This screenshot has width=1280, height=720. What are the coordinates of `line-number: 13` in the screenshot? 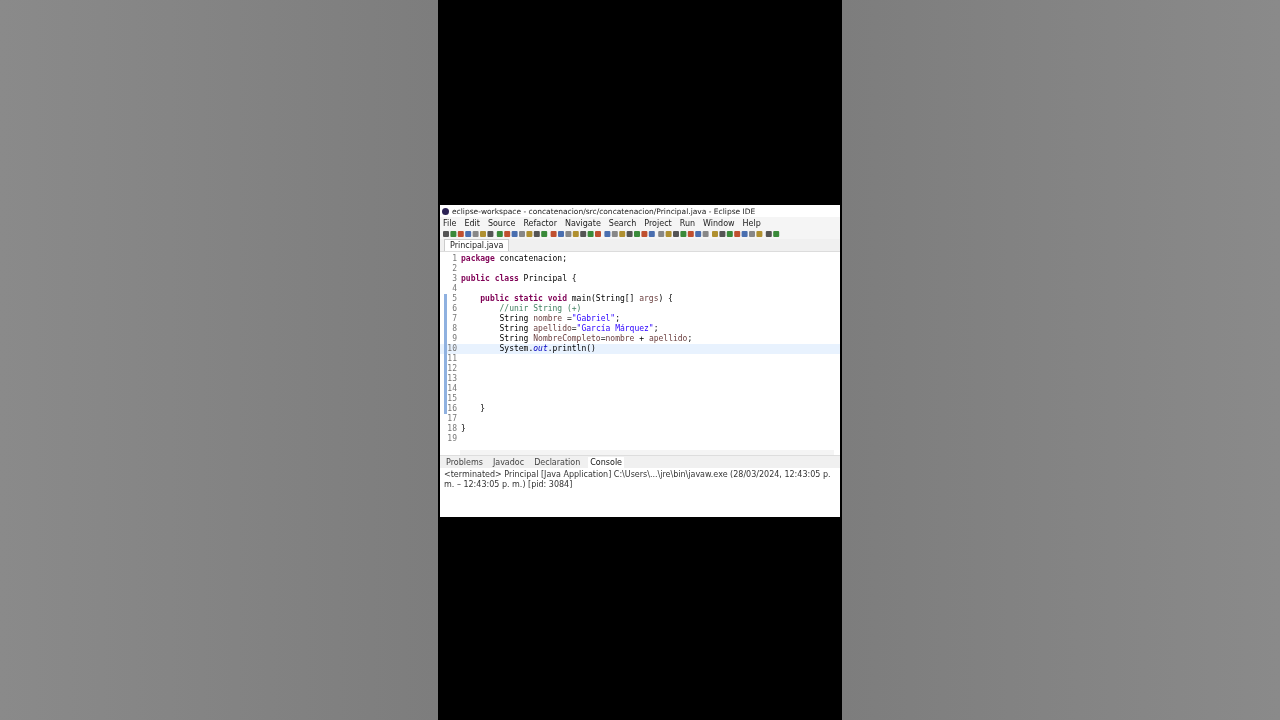 It's located at (452, 379).